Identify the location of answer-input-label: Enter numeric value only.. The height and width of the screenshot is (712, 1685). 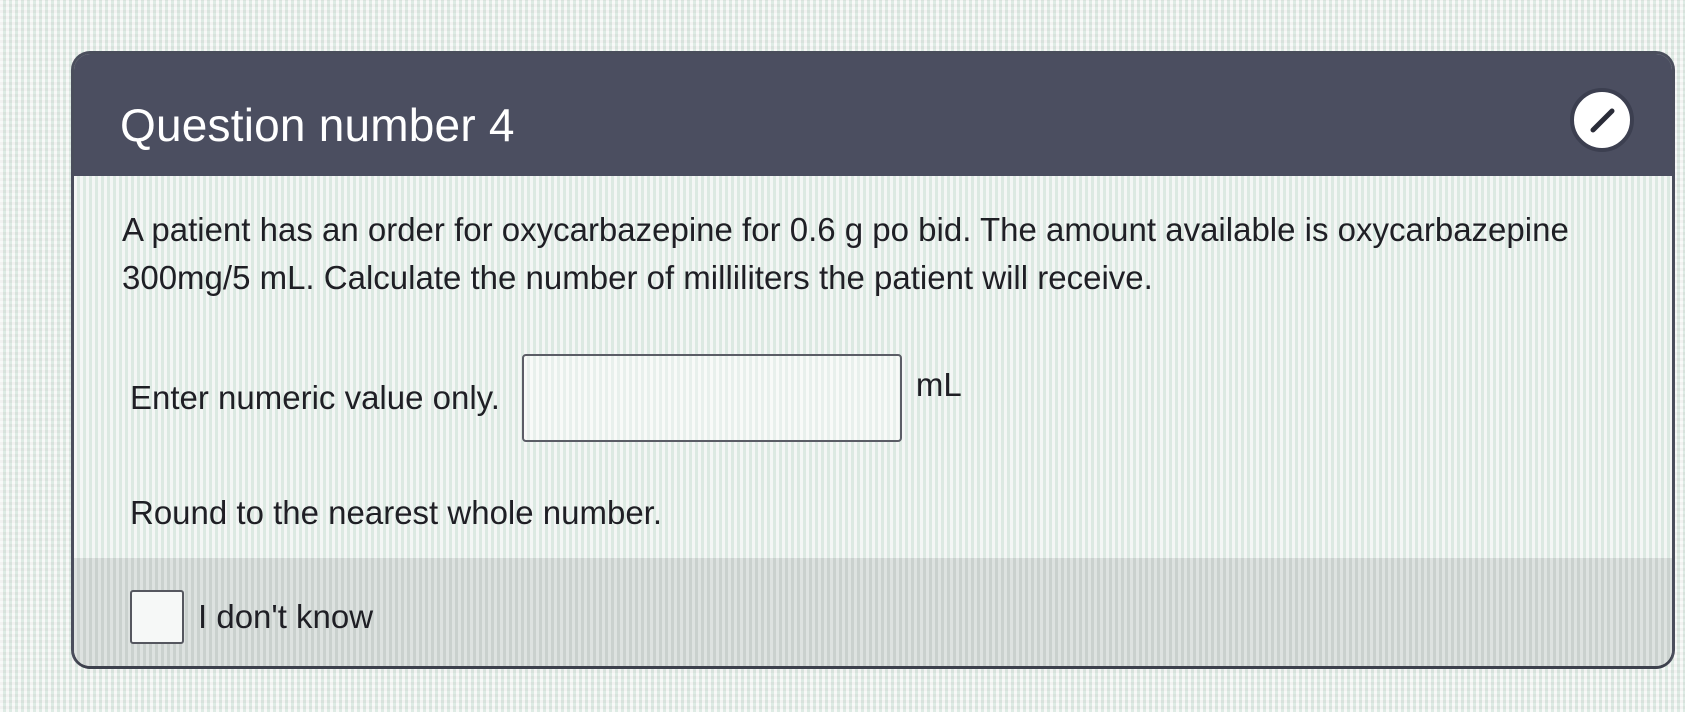
(315, 397).